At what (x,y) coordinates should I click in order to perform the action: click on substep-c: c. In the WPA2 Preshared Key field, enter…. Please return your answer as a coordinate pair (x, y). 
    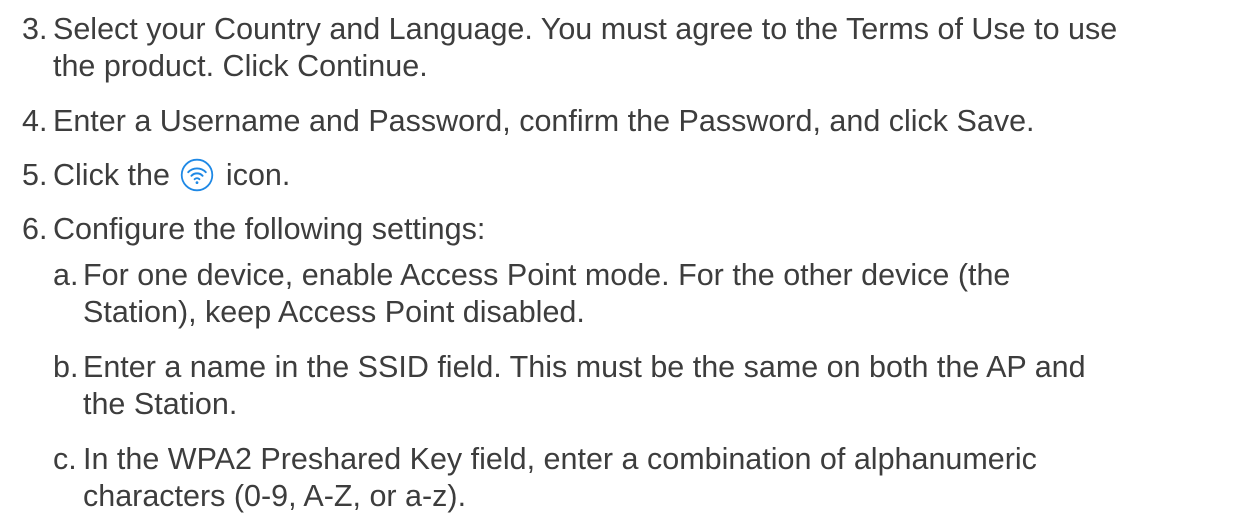
    Looking at the image, I should click on (643, 478).